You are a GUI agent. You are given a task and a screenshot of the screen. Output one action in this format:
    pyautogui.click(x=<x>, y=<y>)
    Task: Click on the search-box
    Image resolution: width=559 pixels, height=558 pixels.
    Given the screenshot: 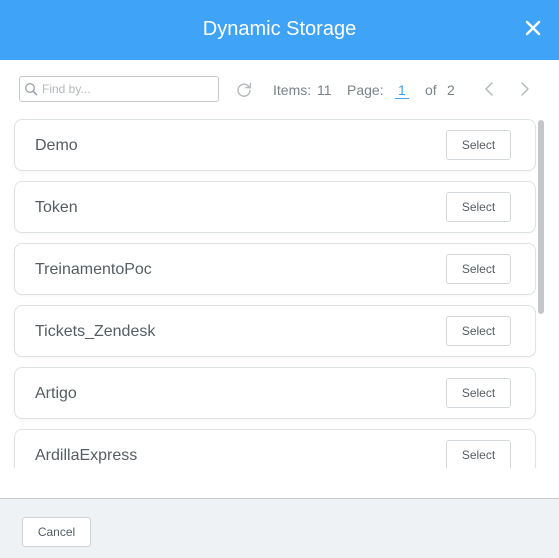 What is the action you would take?
    pyautogui.click(x=119, y=89)
    